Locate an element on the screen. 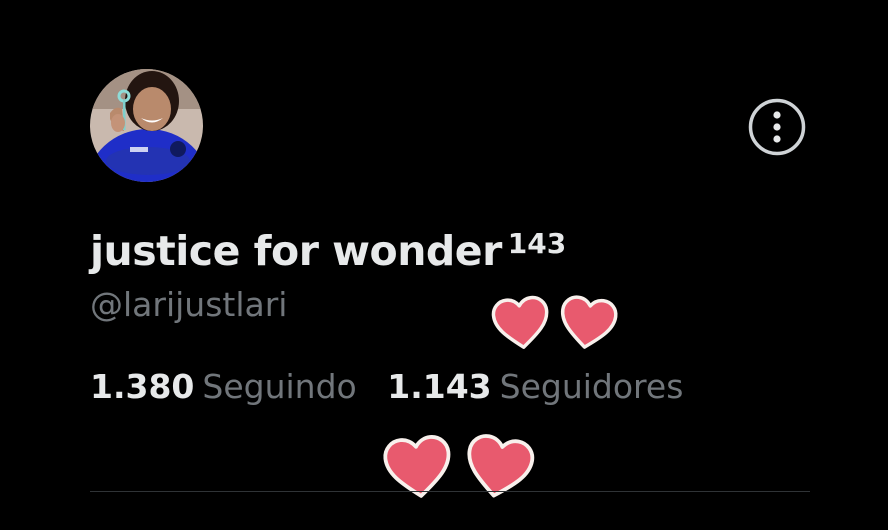 The image size is (888, 530). following-link: 1.380 Seguindo is located at coordinates (223, 387).